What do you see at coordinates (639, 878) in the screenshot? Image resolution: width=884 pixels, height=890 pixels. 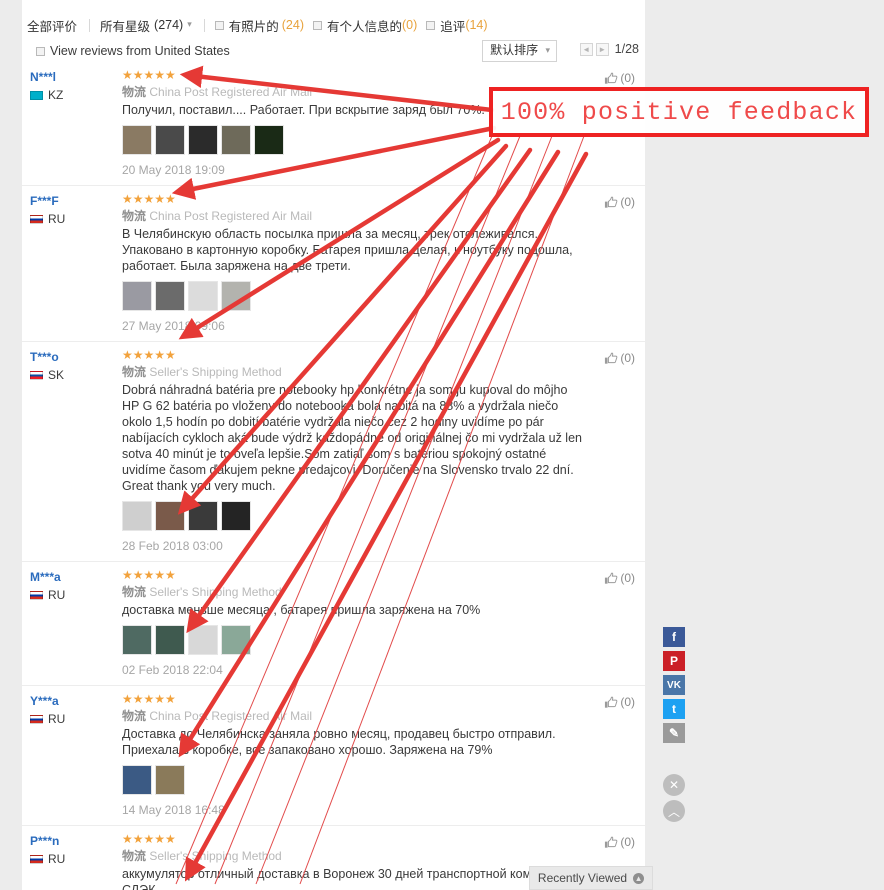 I see `chevron-up-icon: ▲` at bounding box center [639, 878].